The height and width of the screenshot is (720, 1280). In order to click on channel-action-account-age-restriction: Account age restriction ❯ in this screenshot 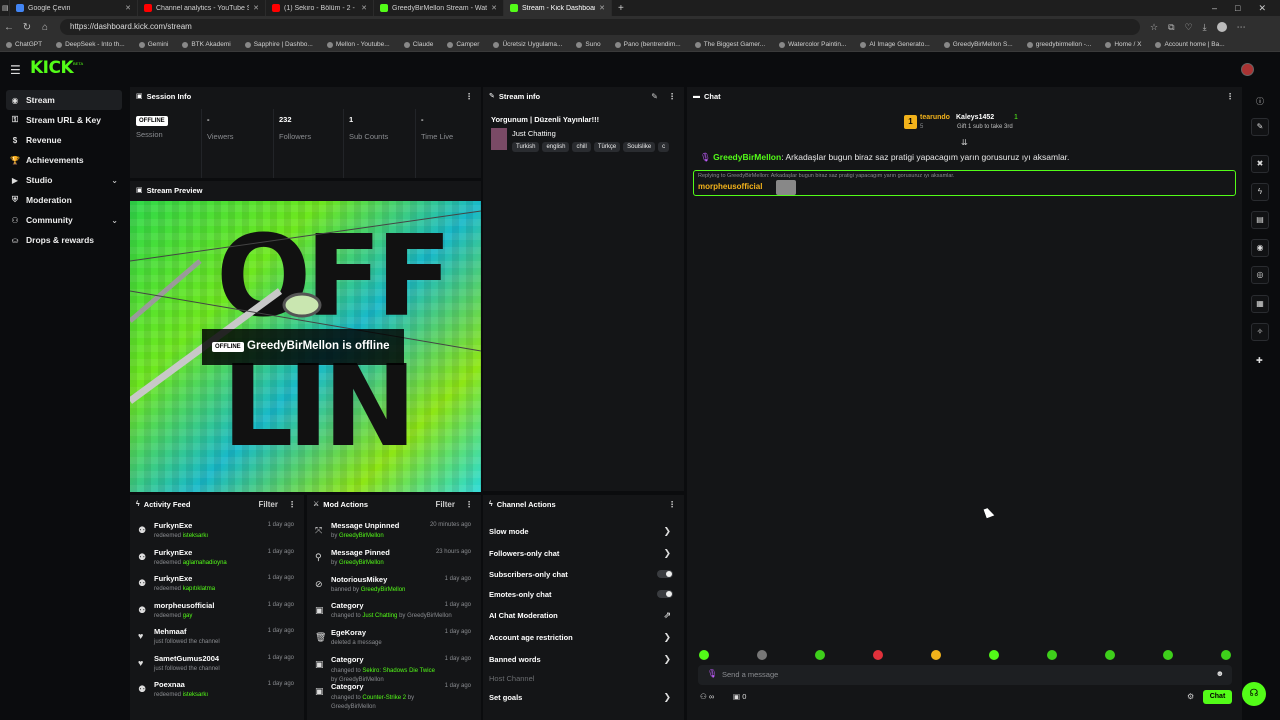, I will do `click(581, 637)`.